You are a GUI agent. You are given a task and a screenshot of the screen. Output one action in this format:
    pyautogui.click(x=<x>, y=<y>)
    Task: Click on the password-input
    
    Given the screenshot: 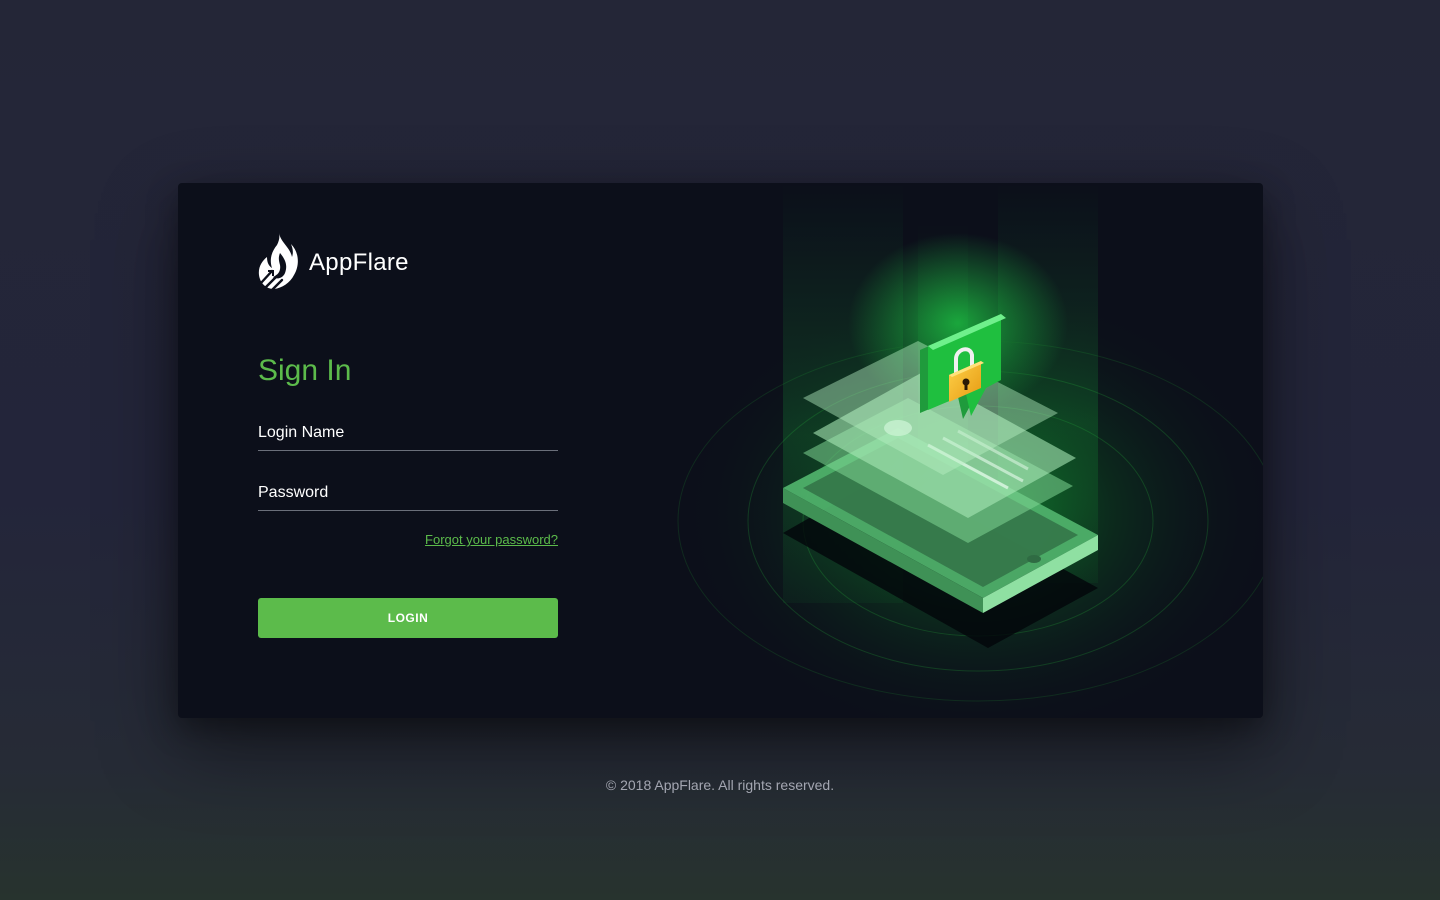 What is the action you would take?
    pyautogui.click(x=408, y=493)
    